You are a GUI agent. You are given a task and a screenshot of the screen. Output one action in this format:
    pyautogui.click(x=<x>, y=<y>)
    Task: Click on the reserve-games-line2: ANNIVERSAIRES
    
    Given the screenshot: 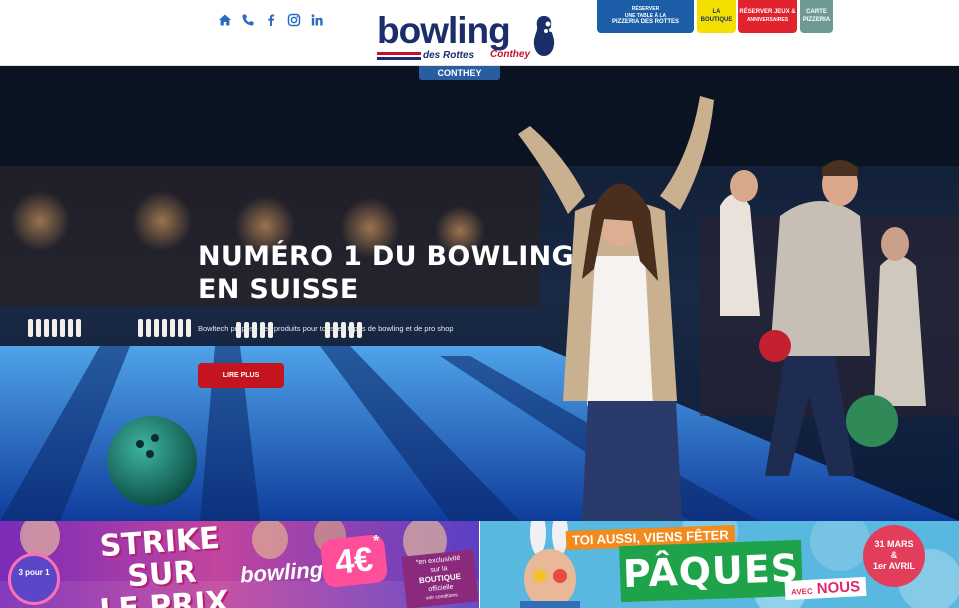 What is the action you would take?
    pyautogui.click(x=767, y=20)
    